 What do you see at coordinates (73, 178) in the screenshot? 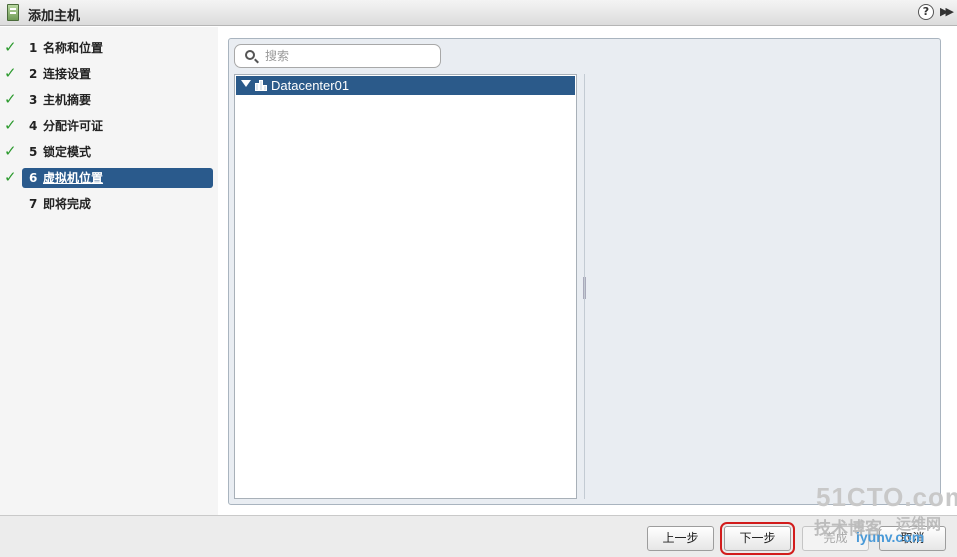
I see `step-label: 虚拟机位置` at bounding box center [73, 178].